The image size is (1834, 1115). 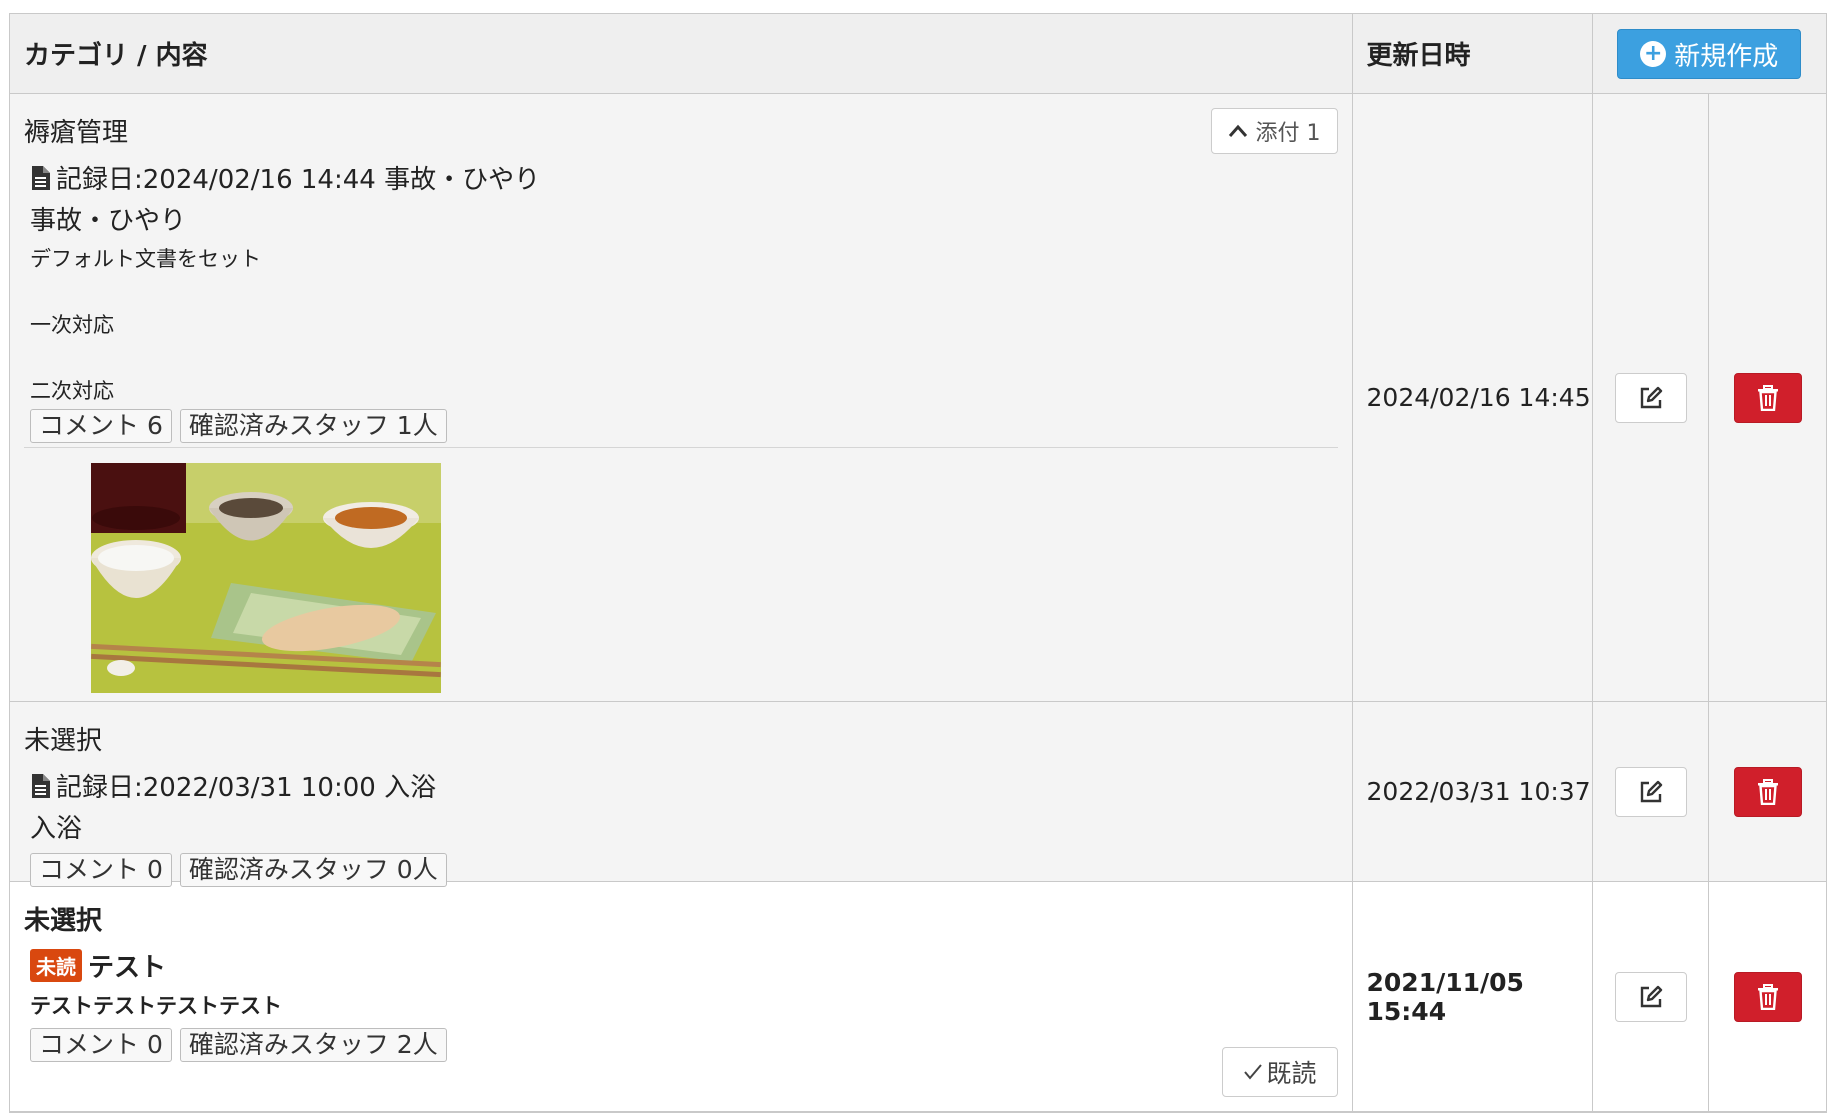 I want to click on record-subtitle: 事故・ひやり, so click(x=108, y=221).